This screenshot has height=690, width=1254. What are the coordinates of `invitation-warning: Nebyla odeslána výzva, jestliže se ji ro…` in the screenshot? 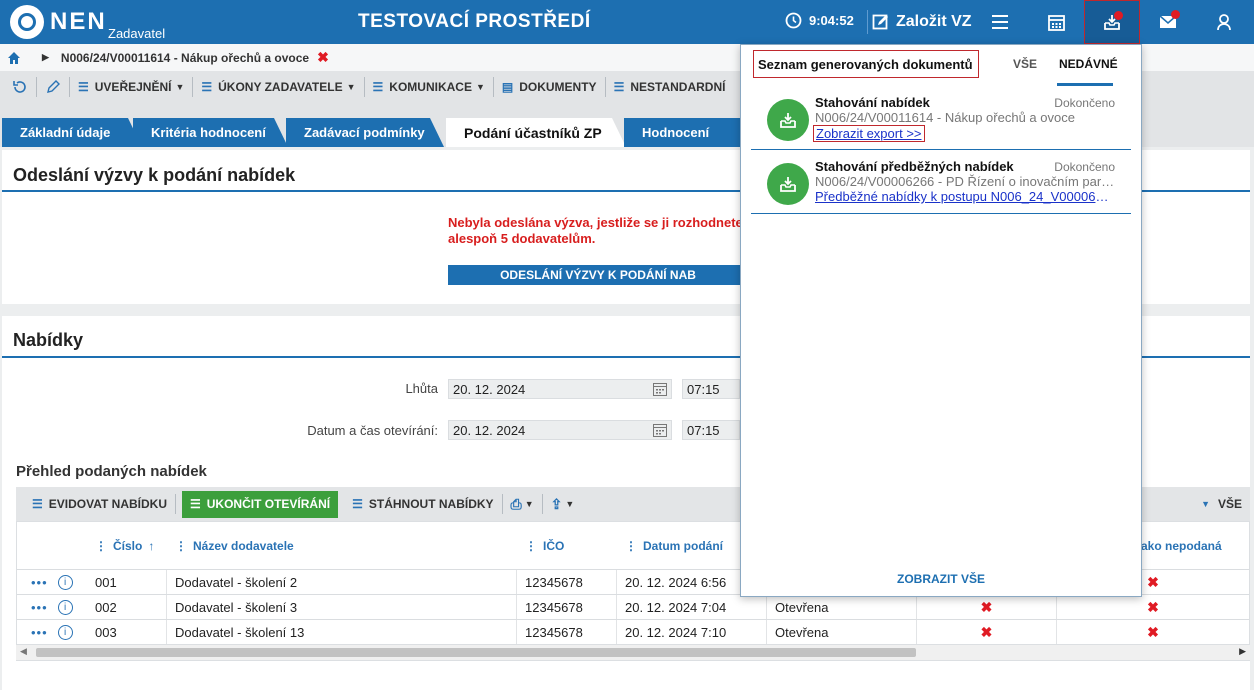 It's located at (605, 231).